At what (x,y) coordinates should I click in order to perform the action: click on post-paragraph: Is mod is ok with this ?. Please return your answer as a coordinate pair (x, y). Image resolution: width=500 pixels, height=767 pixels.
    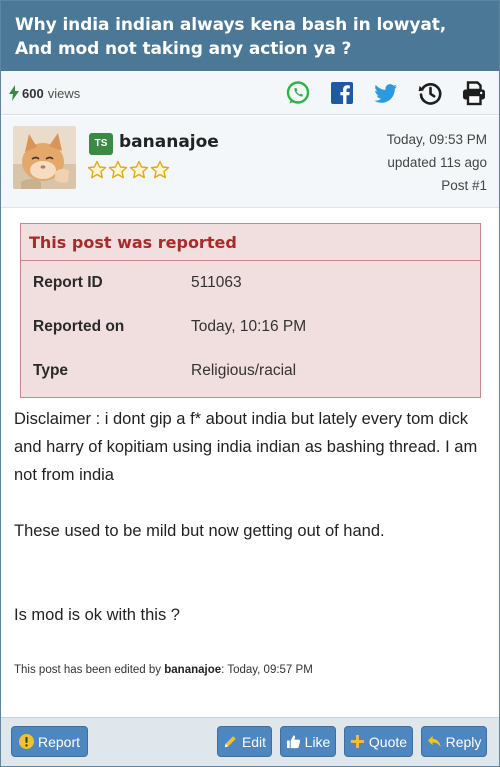
    Looking at the image, I should click on (97, 615).